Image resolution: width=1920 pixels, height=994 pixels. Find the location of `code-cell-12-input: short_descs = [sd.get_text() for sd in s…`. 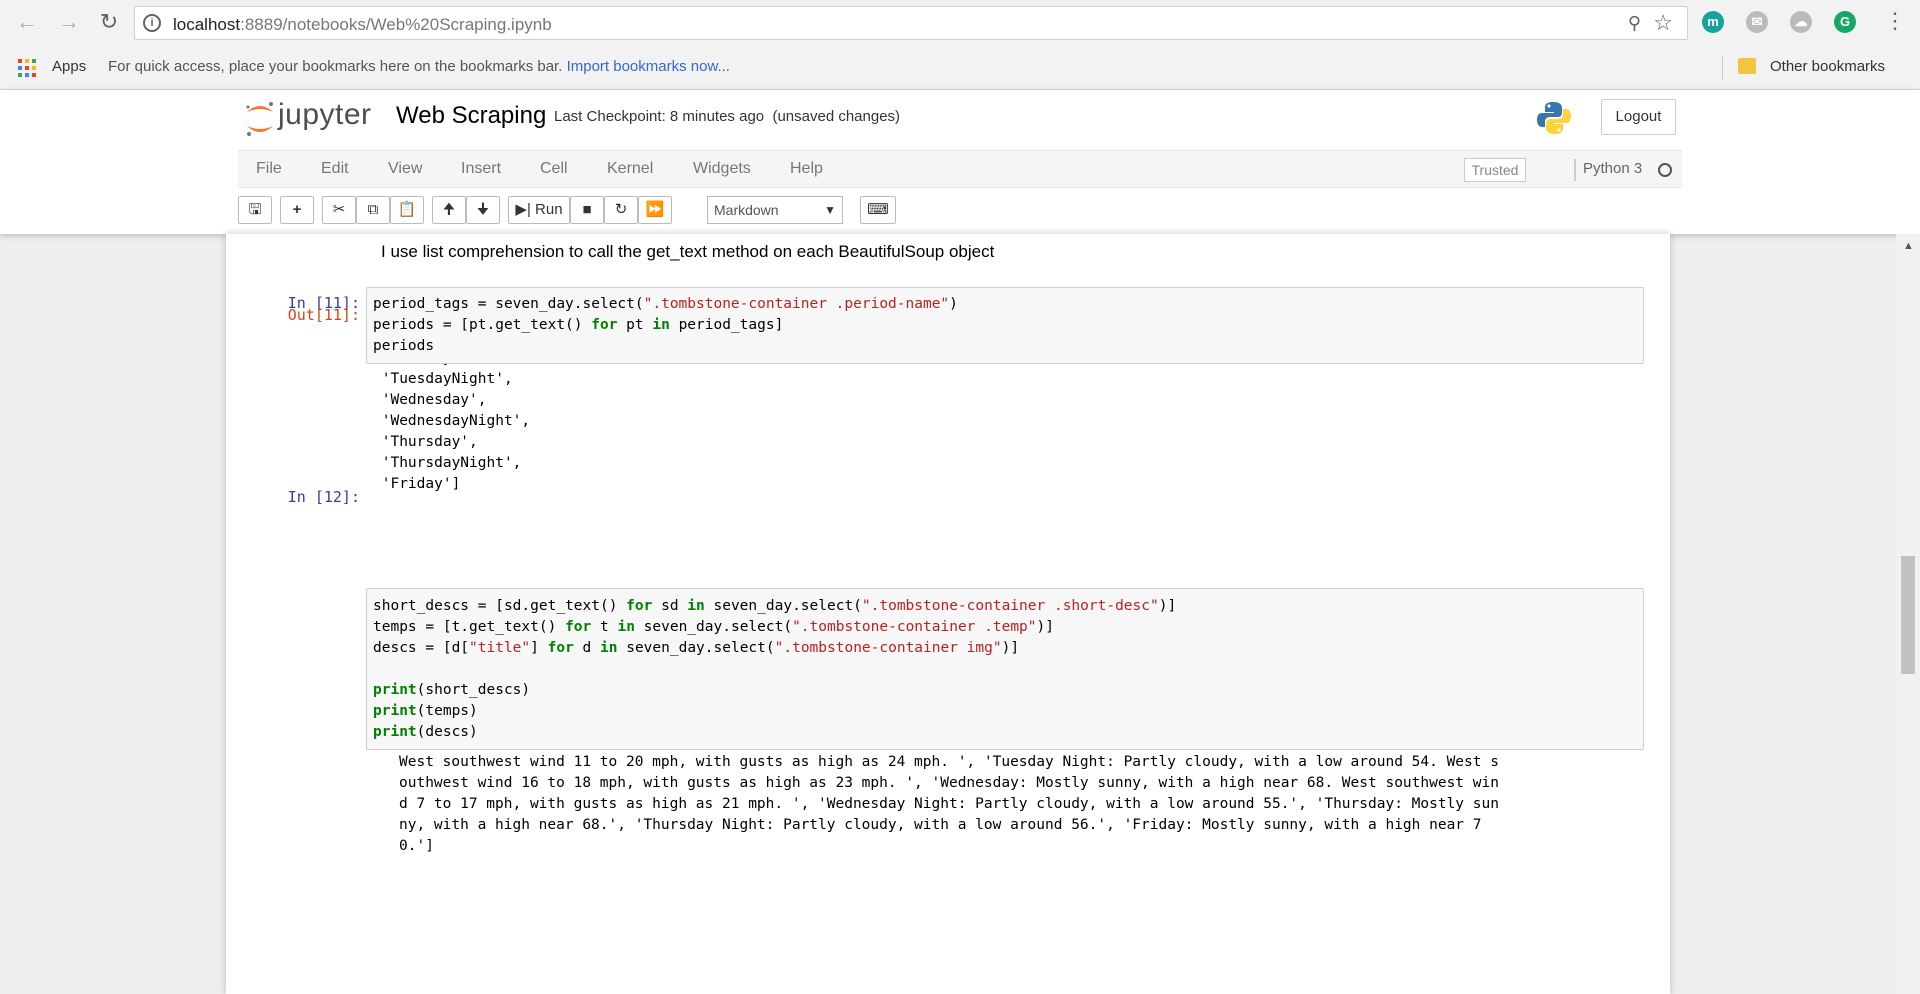

code-cell-12-input: short_descs = [sd.get_text() for sd in s… is located at coordinates (1005, 669).